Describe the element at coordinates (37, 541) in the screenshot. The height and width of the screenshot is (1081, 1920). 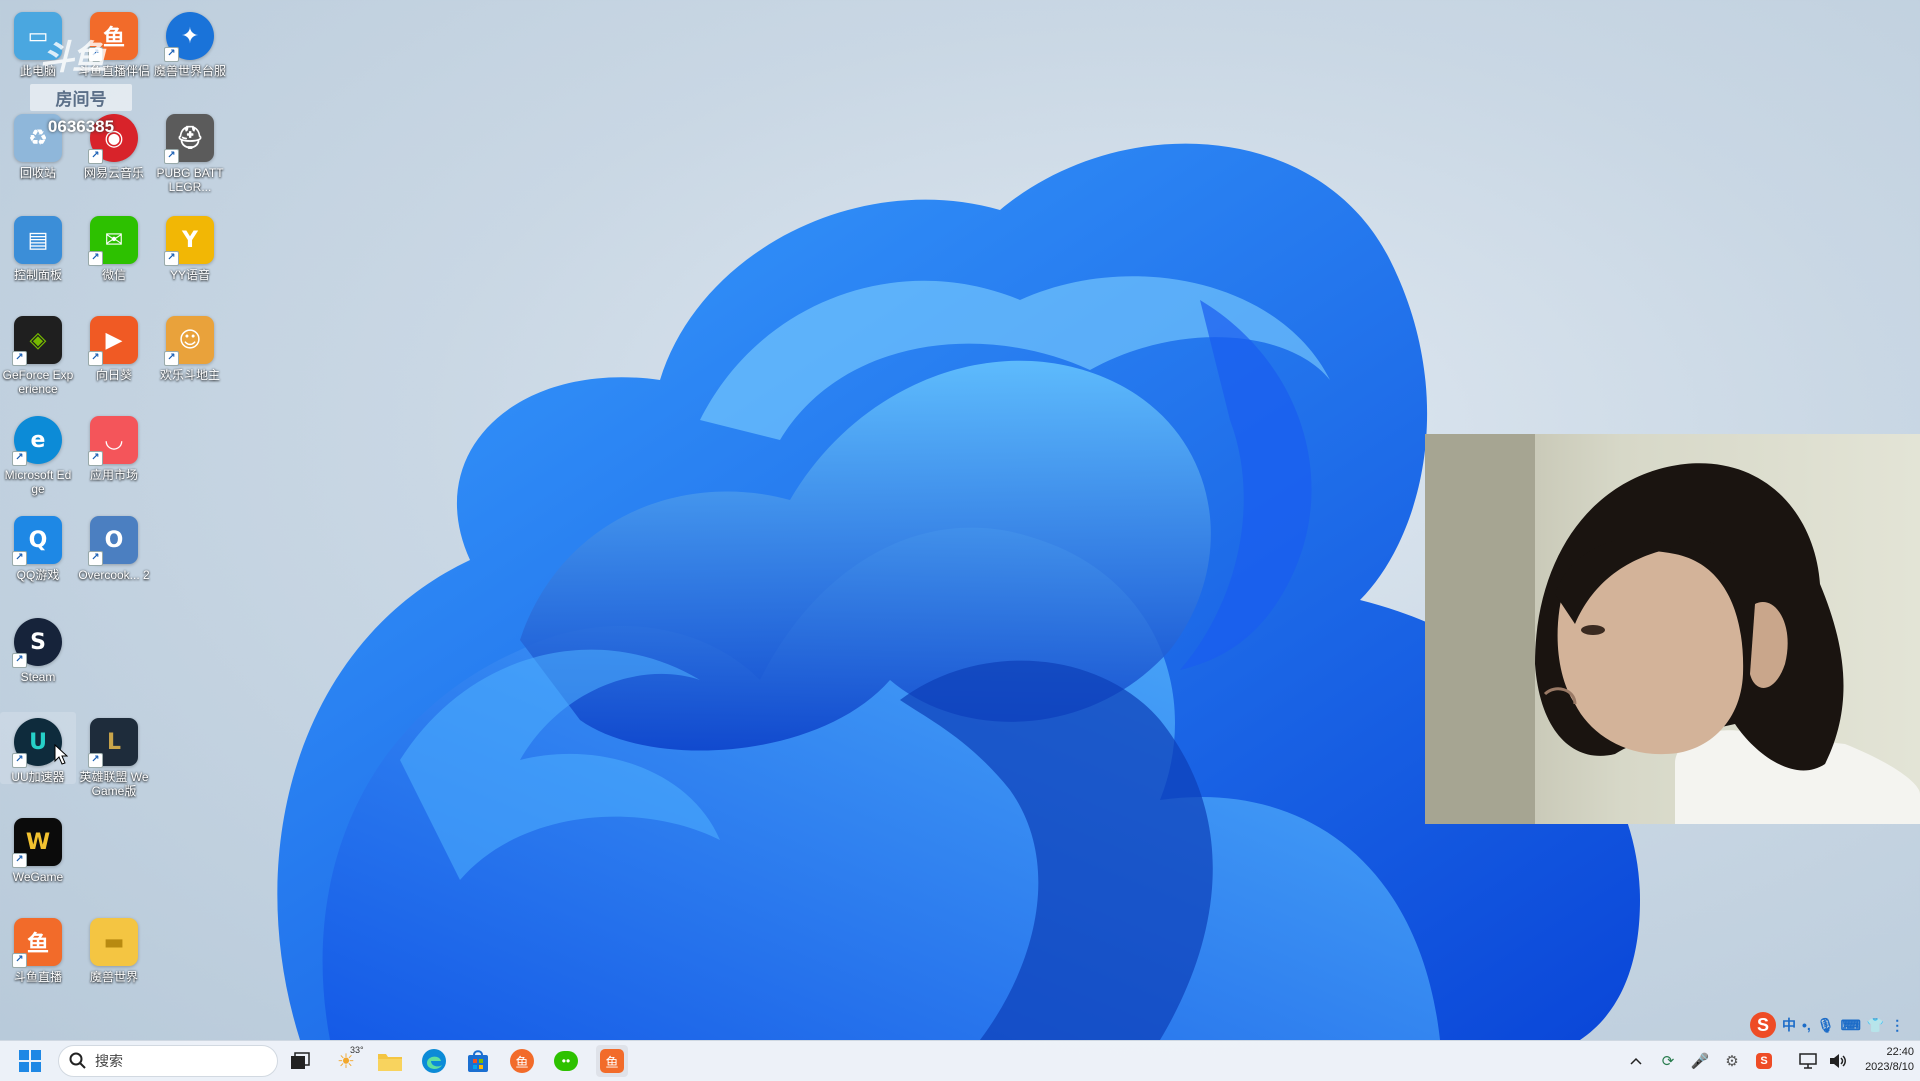
I see `qq-penguin-icon: Q ↗` at that location.